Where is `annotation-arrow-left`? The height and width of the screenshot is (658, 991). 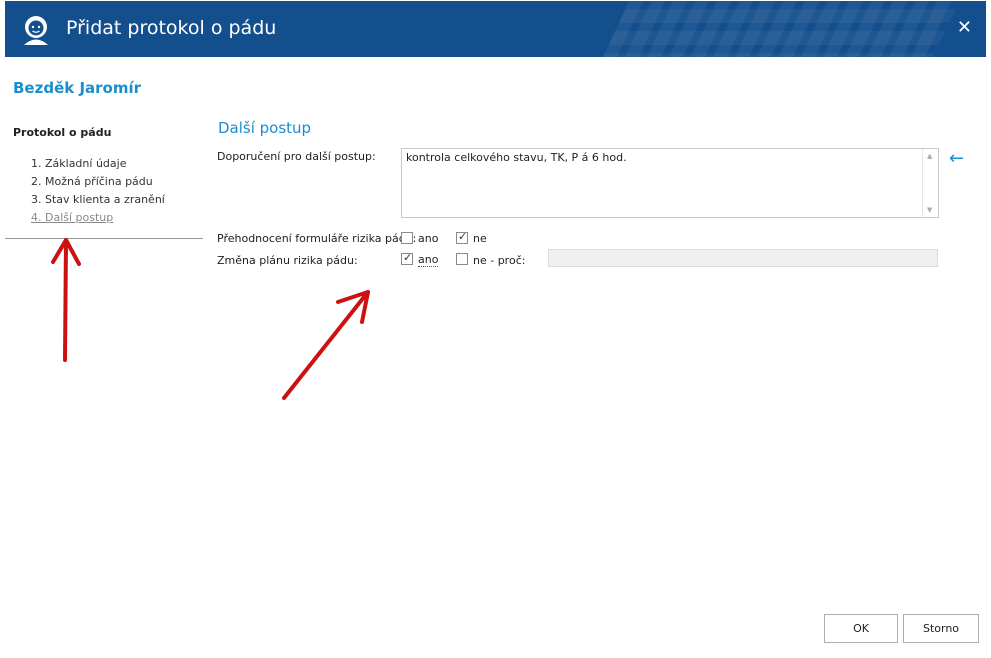
annotation-arrow-left is located at coordinates (66, 300).